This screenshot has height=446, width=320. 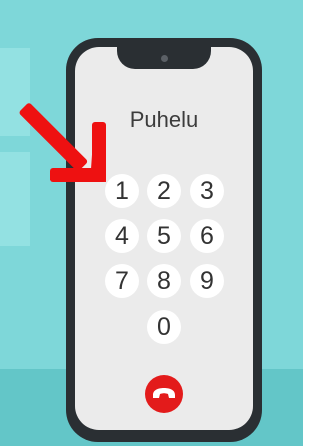 I want to click on camera-icon, so click(x=164, y=58).